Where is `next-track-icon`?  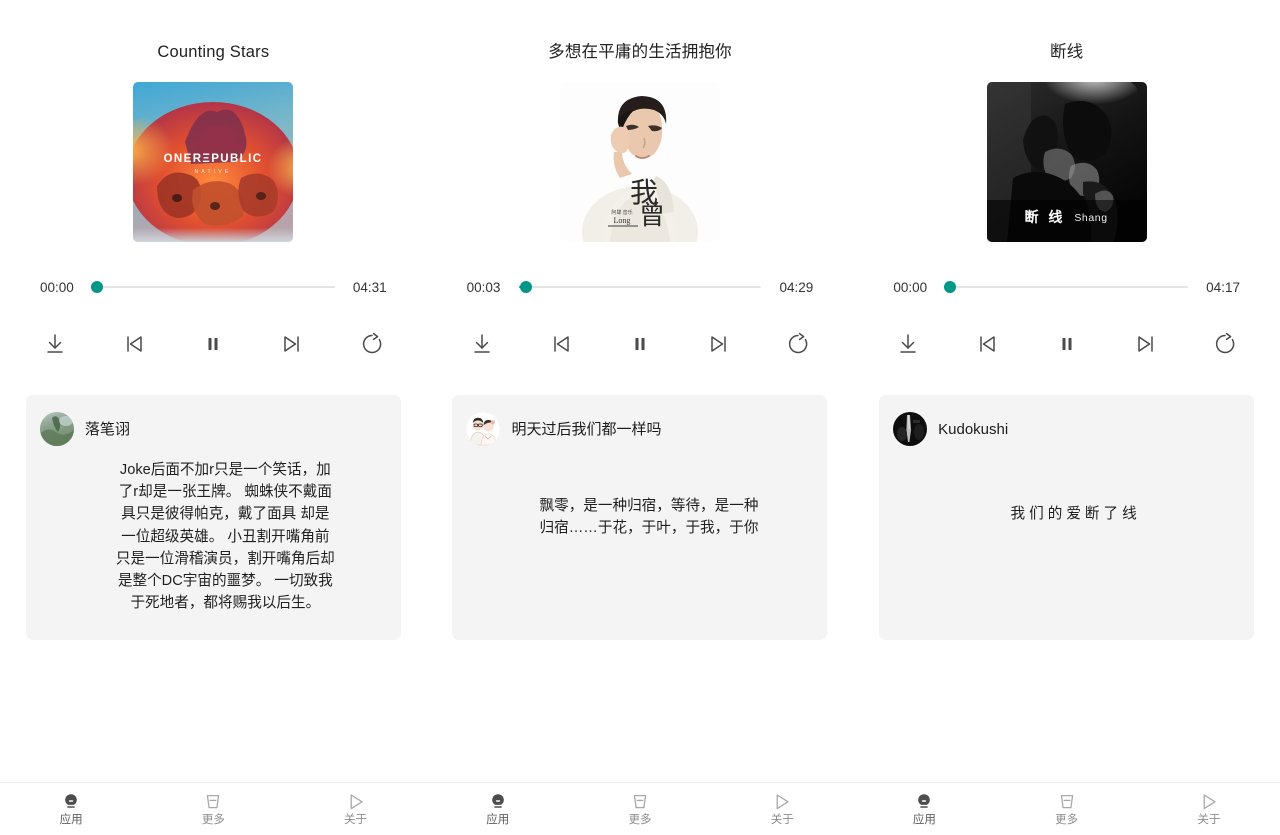
next-track-icon is located at coordinates (718, 344).